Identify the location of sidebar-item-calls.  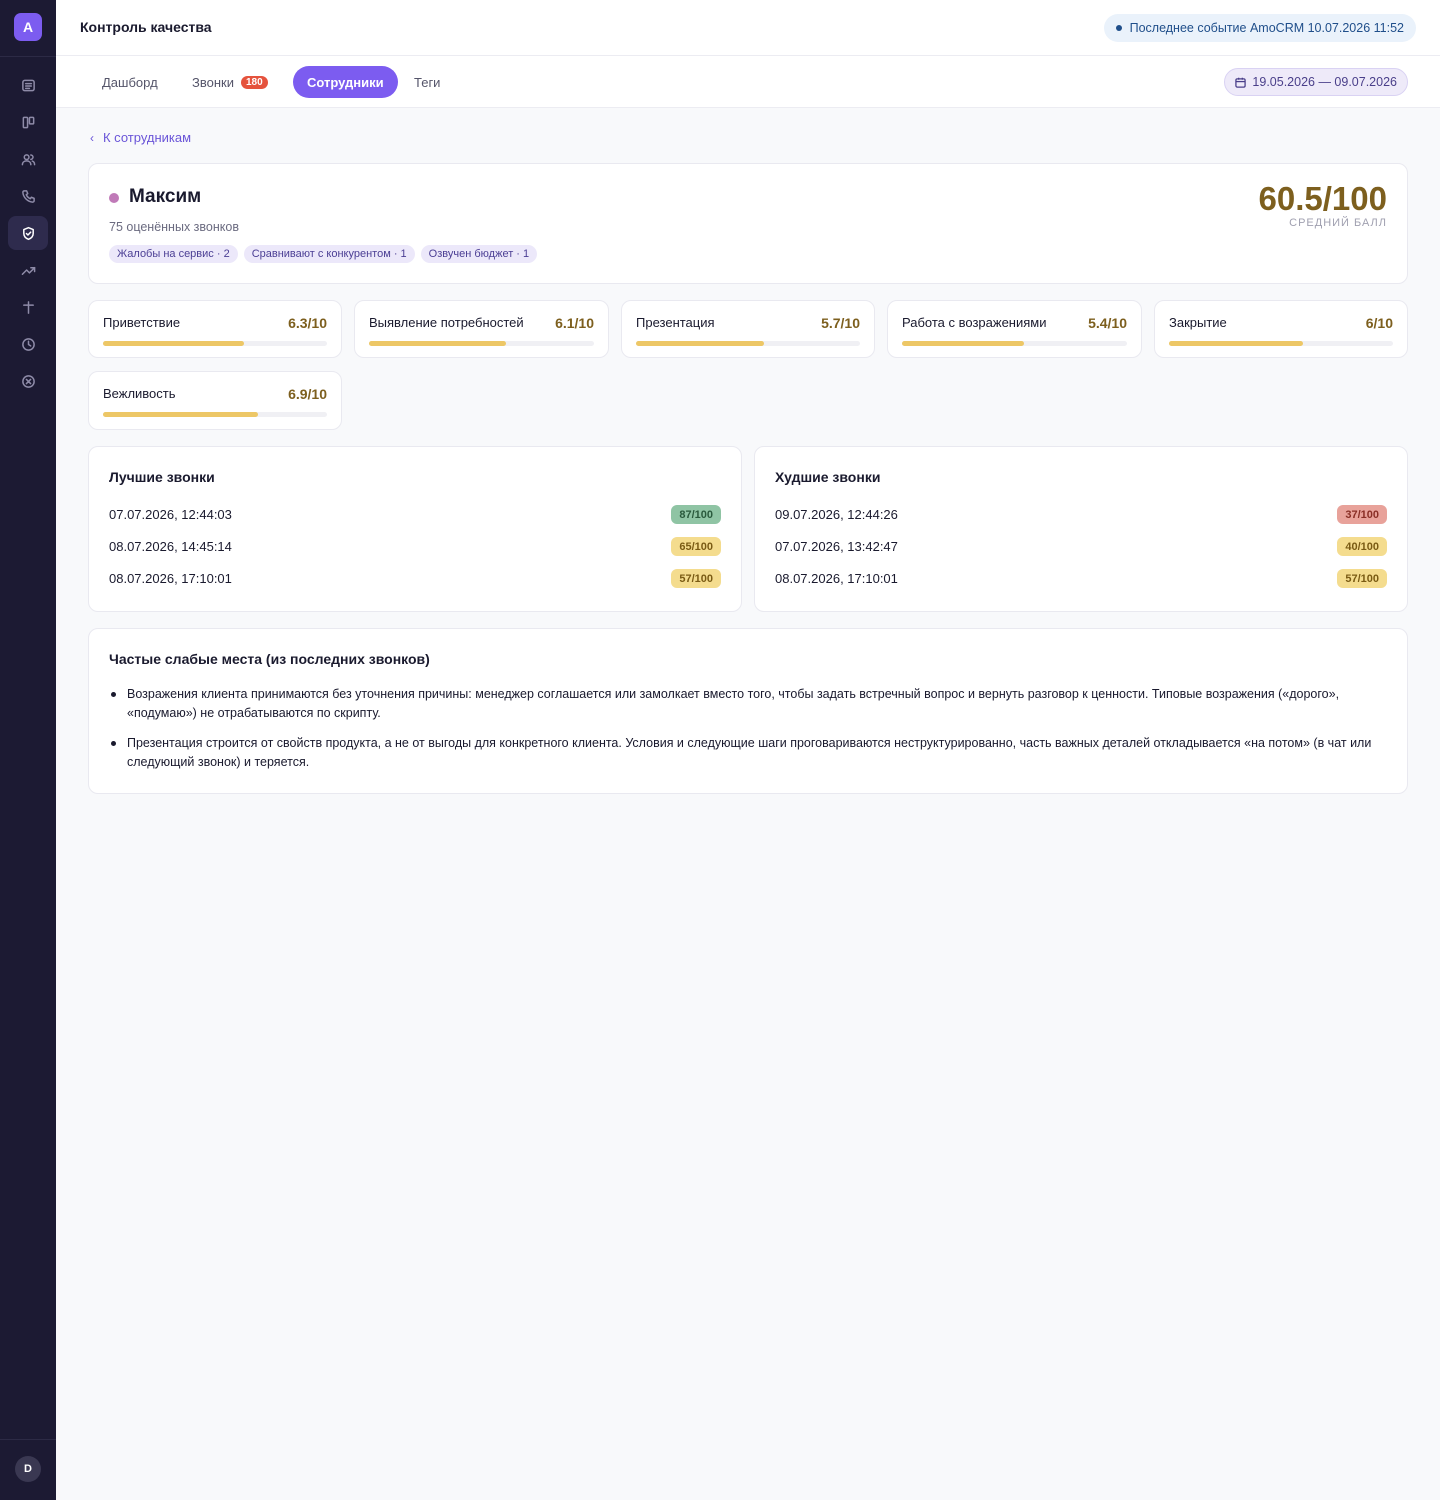
(28, 196).